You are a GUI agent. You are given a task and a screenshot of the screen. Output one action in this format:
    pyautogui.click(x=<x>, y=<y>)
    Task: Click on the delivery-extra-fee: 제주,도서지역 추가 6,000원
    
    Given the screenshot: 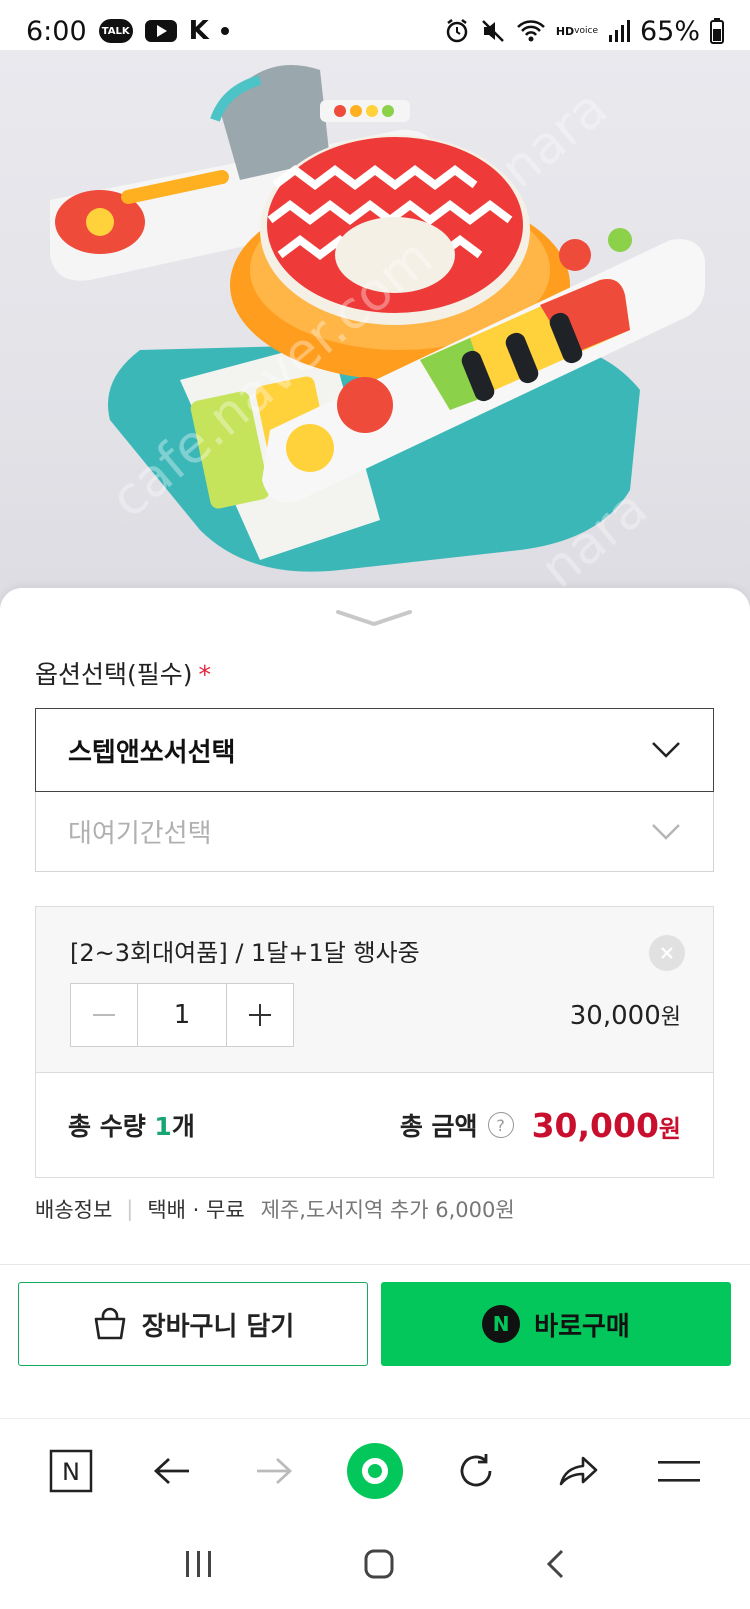 What is the action you would take?
    pyautogui.click(x=387, y=1210)
    